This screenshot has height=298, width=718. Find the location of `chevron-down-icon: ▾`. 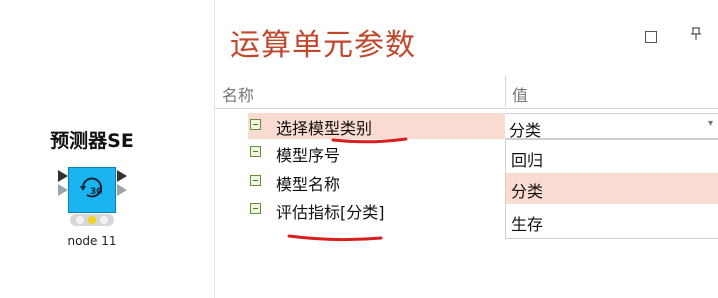

chevron-down-icon: ▾ is located at coordinates (710, 123).